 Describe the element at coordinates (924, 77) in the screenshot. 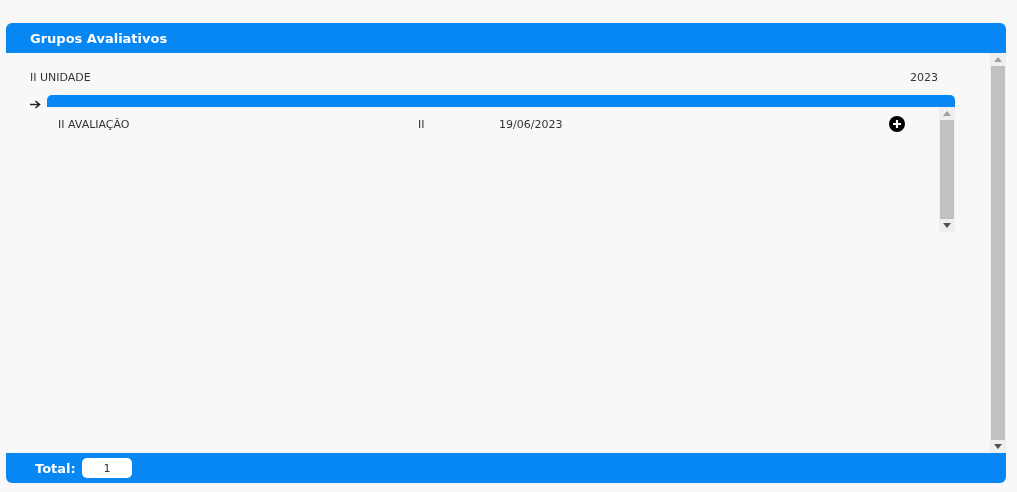

I see `unit-year: 2023` at that location.